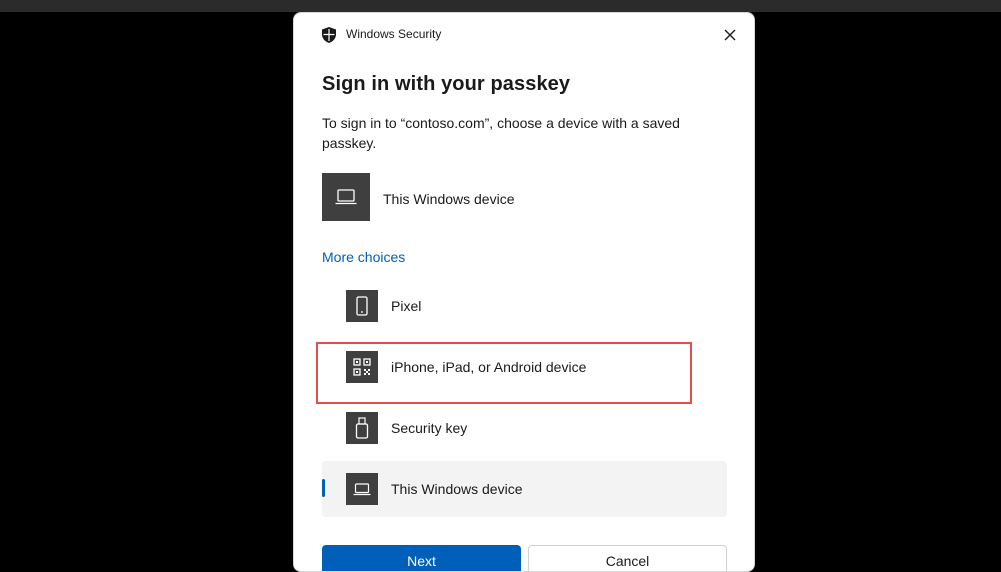 This screenshot has width=1001, height=572. What do you see at coordinates (446, 84) in the screenshot?
I see `dialog-heading: Sign in with your passkey` at bounding box center [446, 84].